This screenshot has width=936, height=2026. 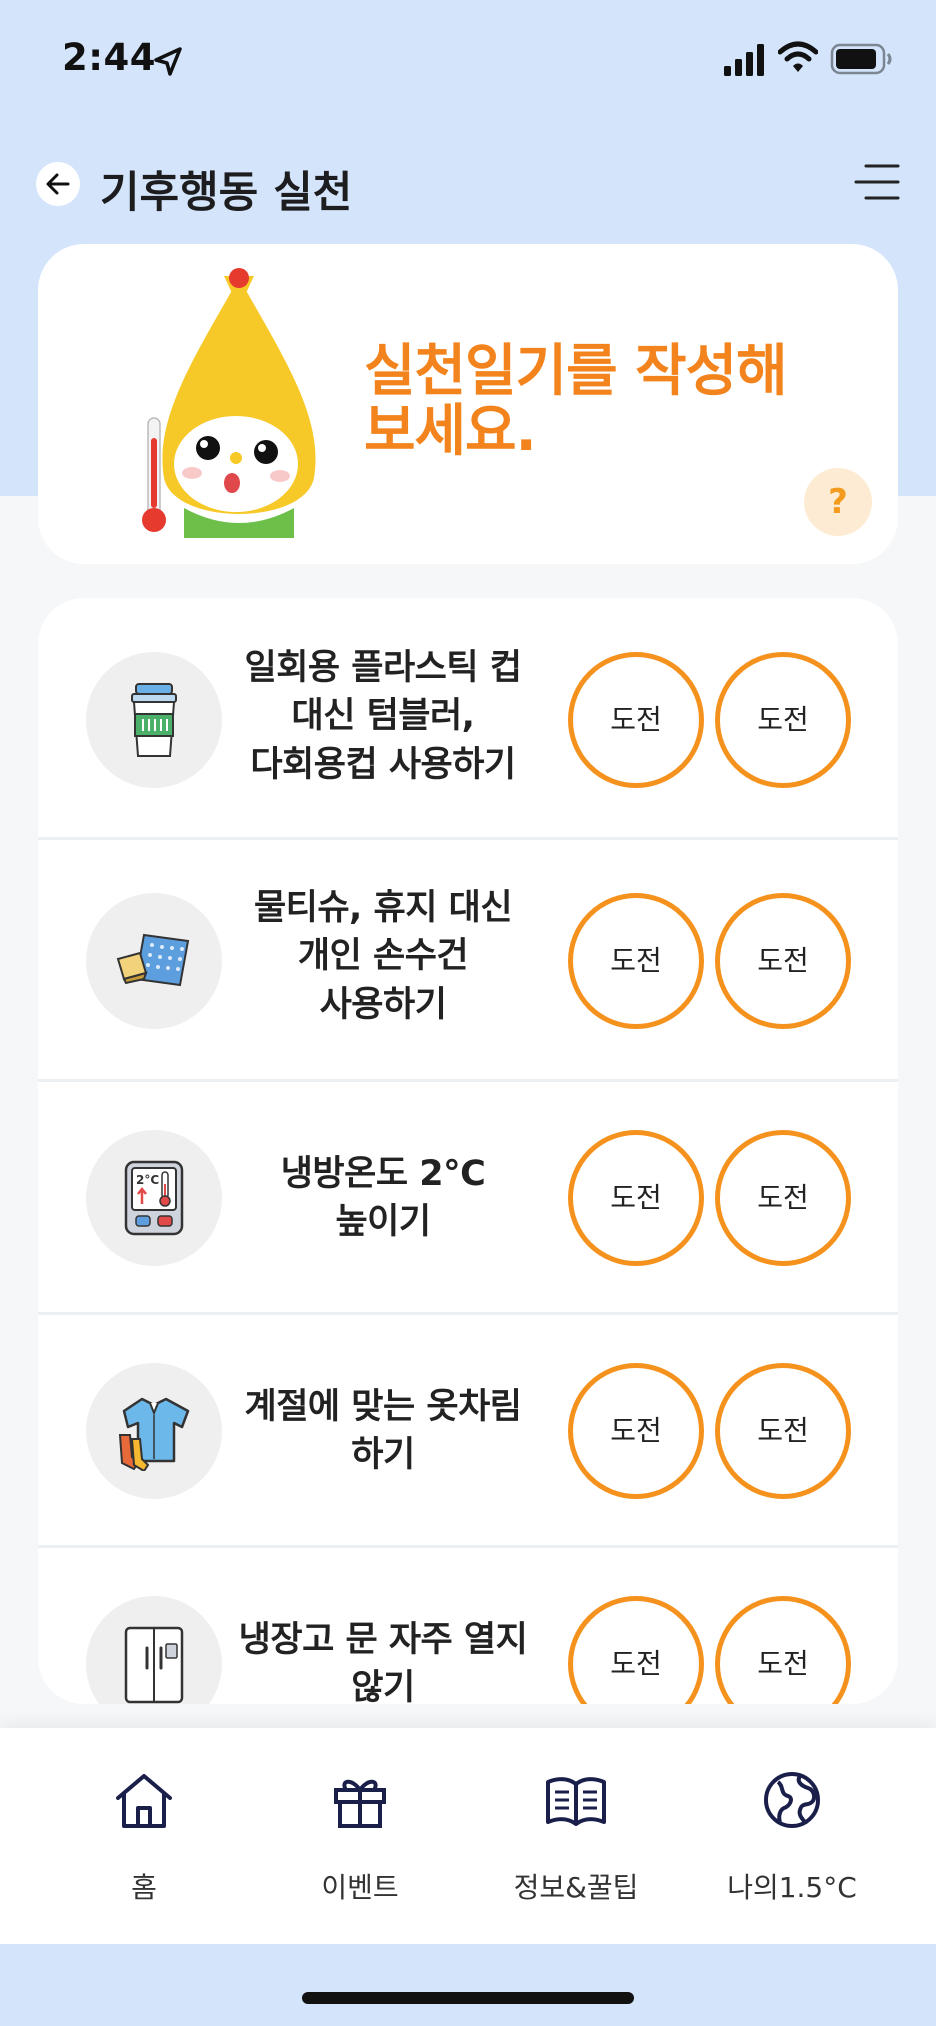 What do you see at coordinates (792, 1887) in the screenshot?
I see `nav-label: 나의1.5°C` at bounding box center [792, 1887].